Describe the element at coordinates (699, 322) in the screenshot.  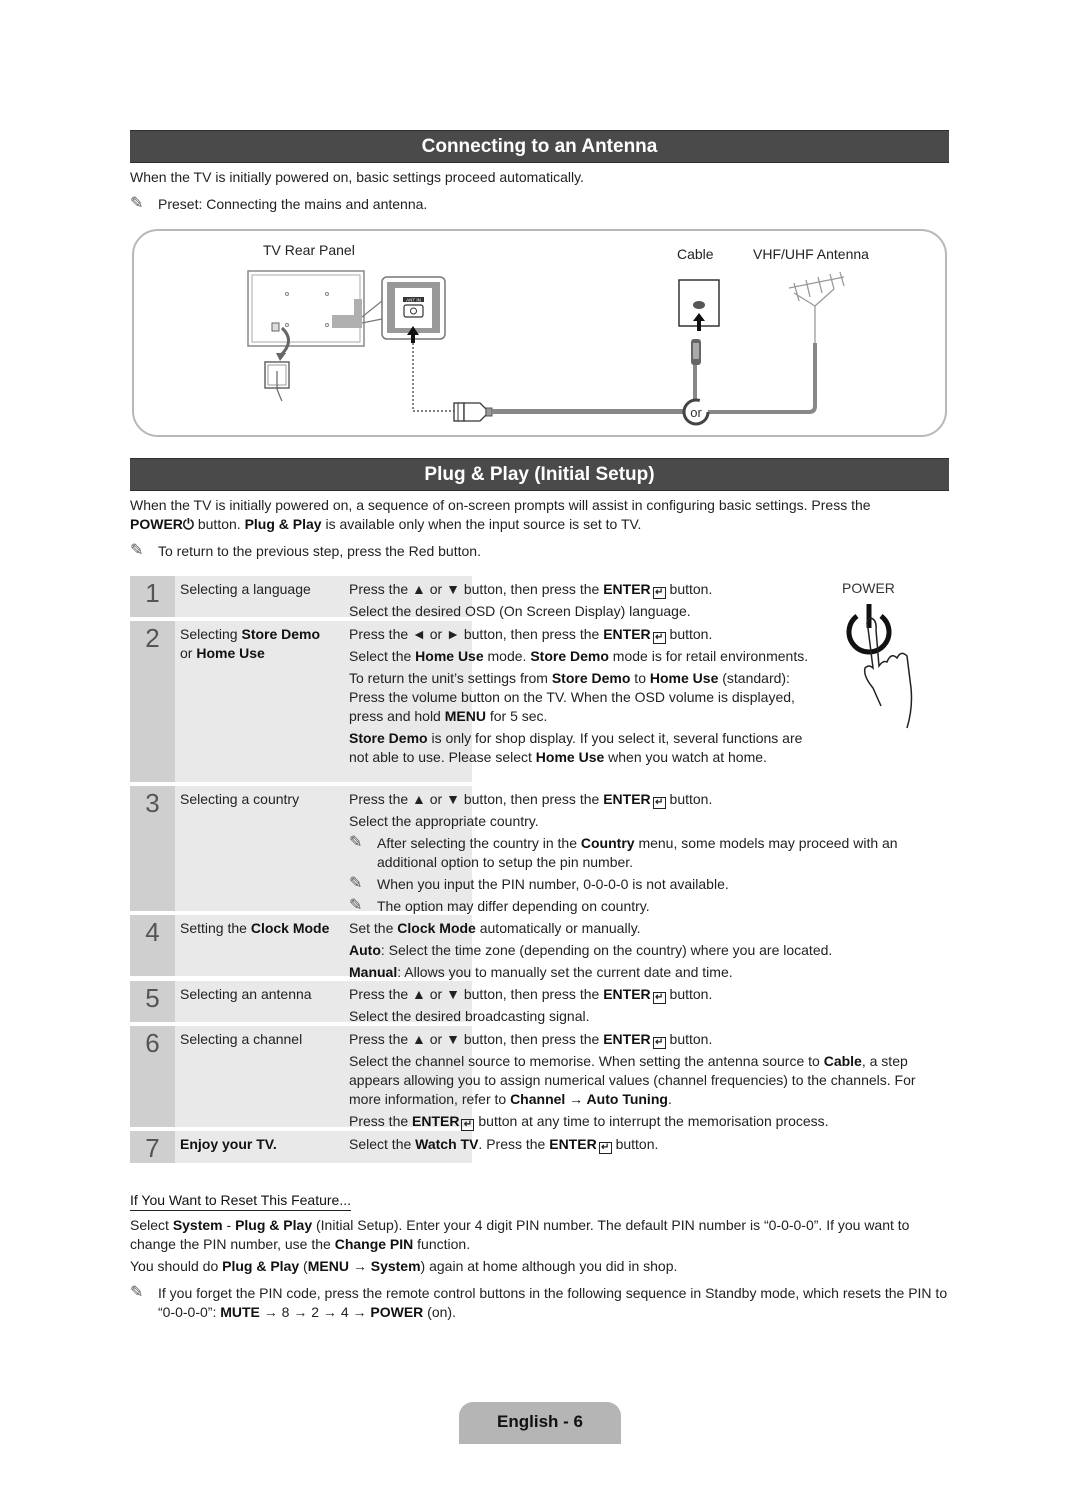
I see `cable-wall-outlet` at that location.